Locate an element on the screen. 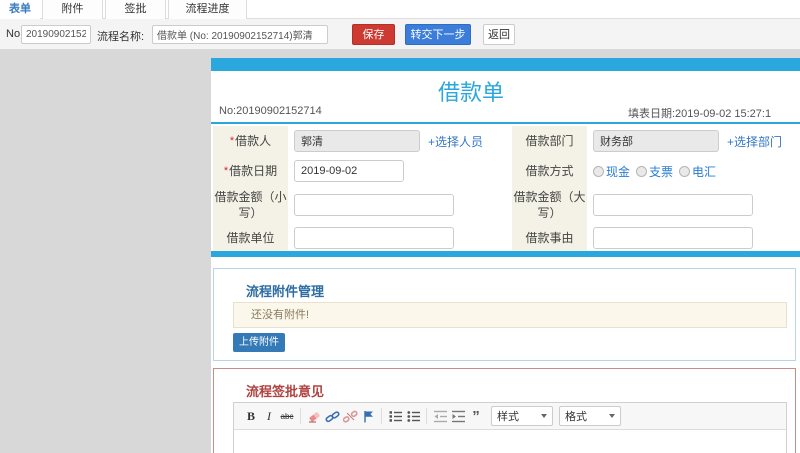 Image resolution: width=800 pixels, height=453 pixels. tab-attachments: 附件 is located at coordinates (72, 9).